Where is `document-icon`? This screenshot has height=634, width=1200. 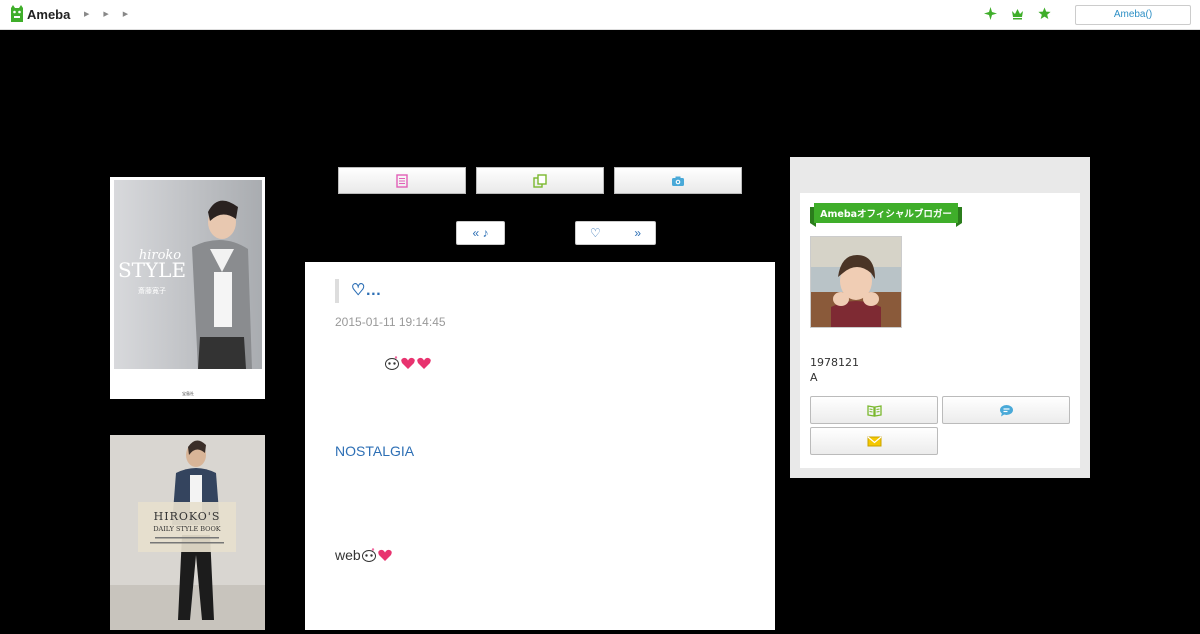 document-icon is located at coordinates (402, 180).